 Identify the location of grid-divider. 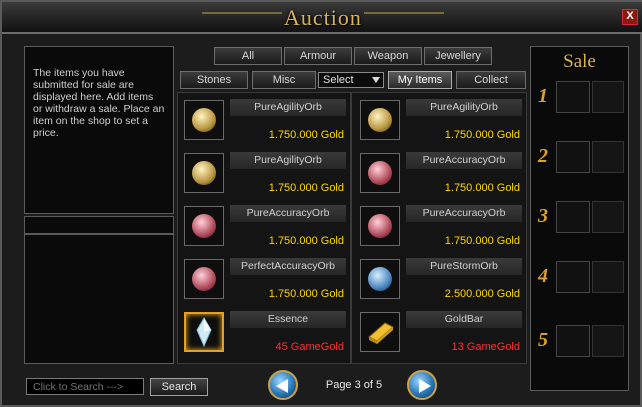
(351, 228).